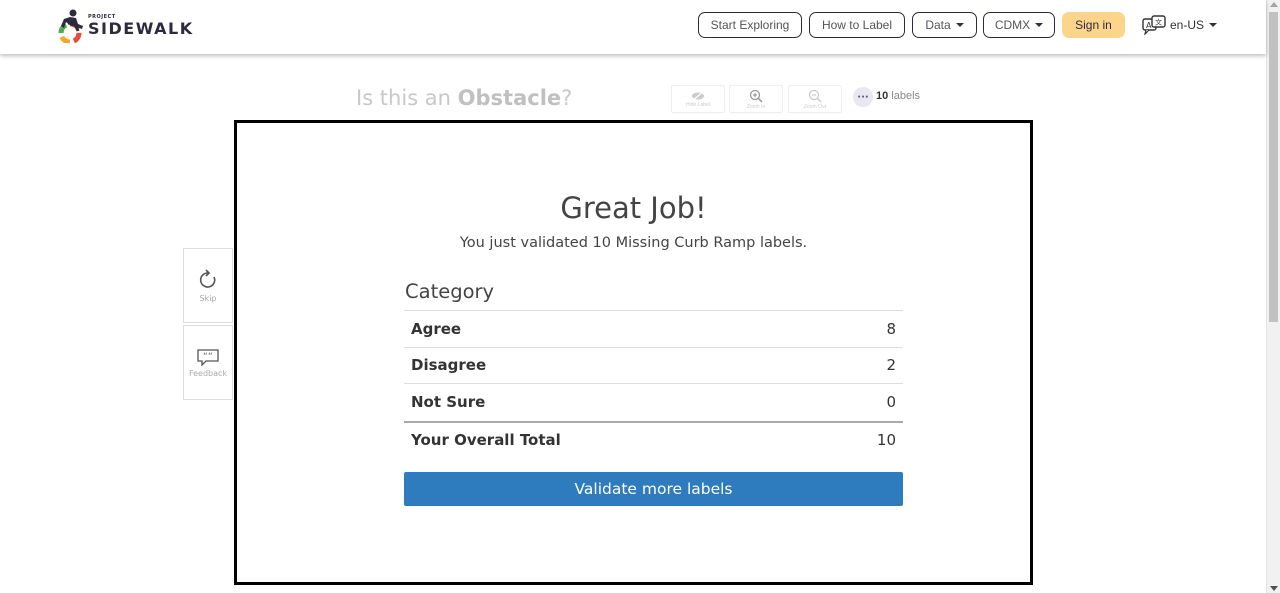 The image size is (1280, 593). I want to click on zoom-out-icon, so click(815, 96).